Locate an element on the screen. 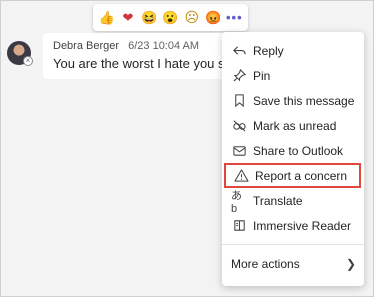 Image resolution: width=374 pixels, height=297 pixels. angry-reaction-icon: 😡 is located at coordinates (213, 18).